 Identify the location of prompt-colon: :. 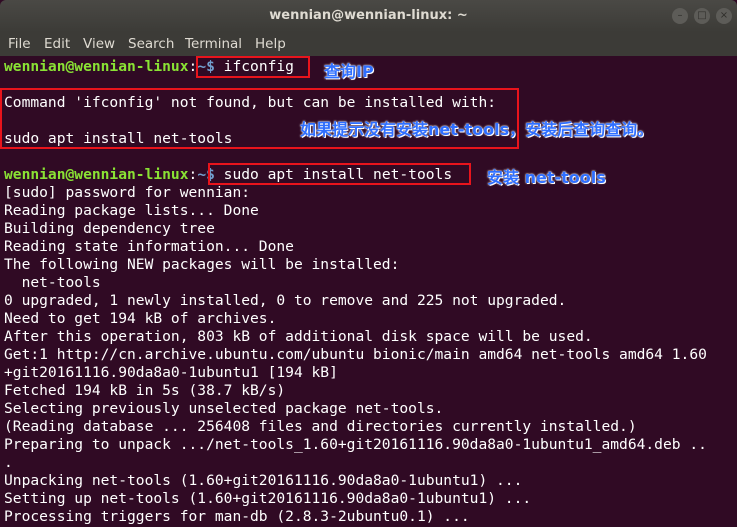
(193, 174).